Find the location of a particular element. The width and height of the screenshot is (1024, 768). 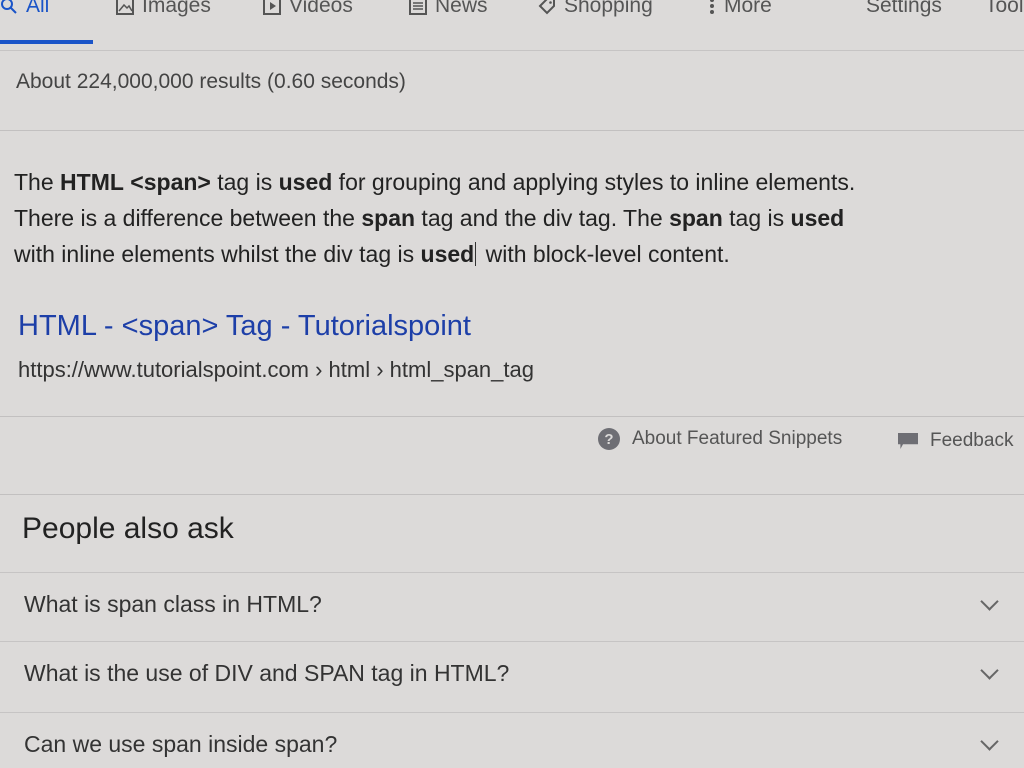

result-title-link: HTML - <span> Tag - Tutorialspoint is located at coordinates (244, 326).